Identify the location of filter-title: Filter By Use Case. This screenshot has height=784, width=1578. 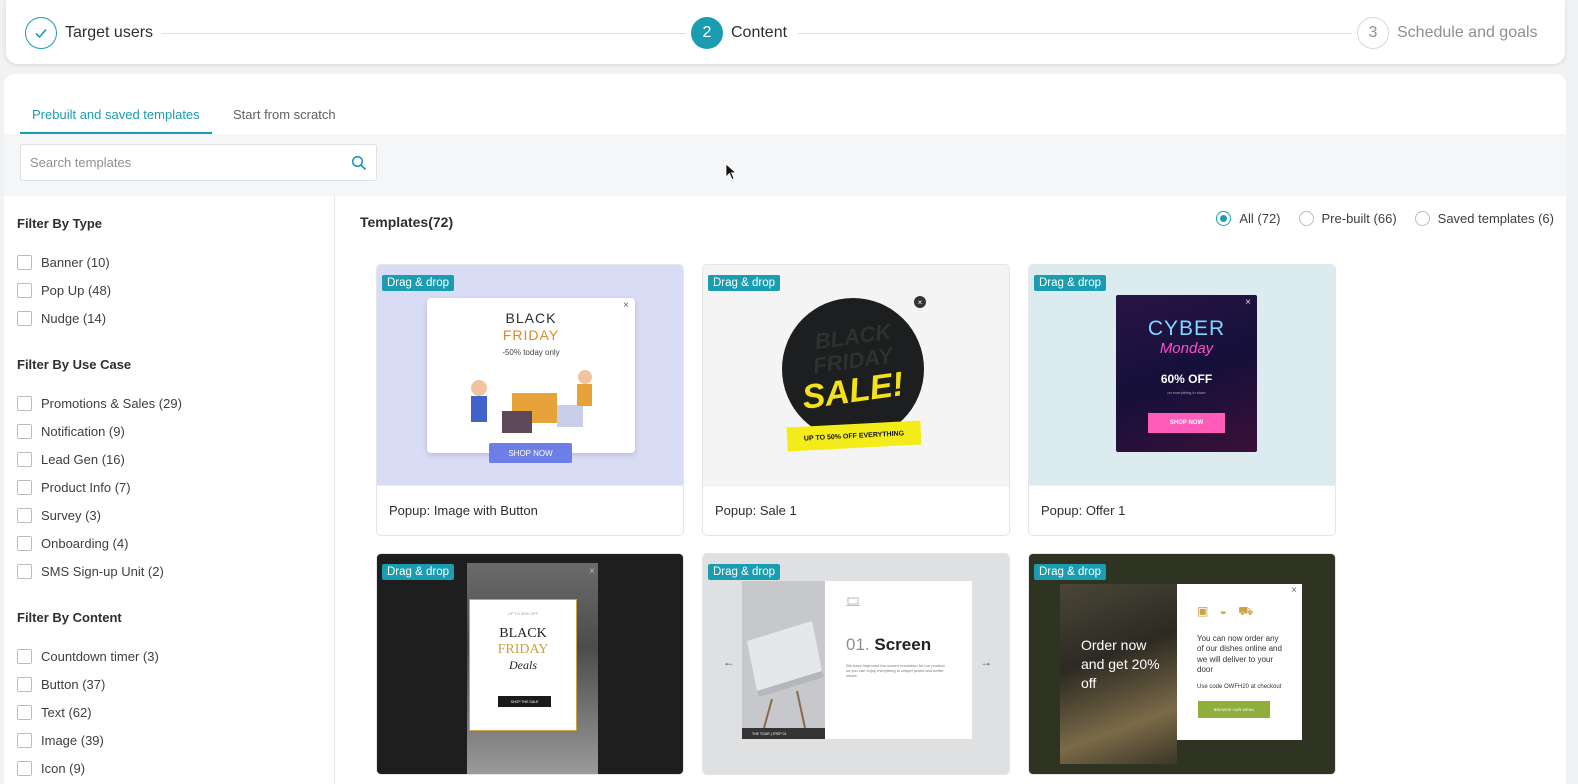
(74, 364).